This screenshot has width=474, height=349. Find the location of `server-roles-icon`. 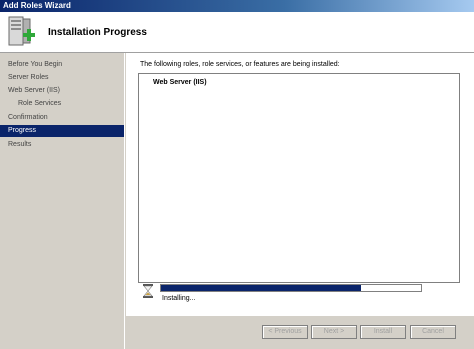

server-roles-icon is located at coordinates (21, 31).